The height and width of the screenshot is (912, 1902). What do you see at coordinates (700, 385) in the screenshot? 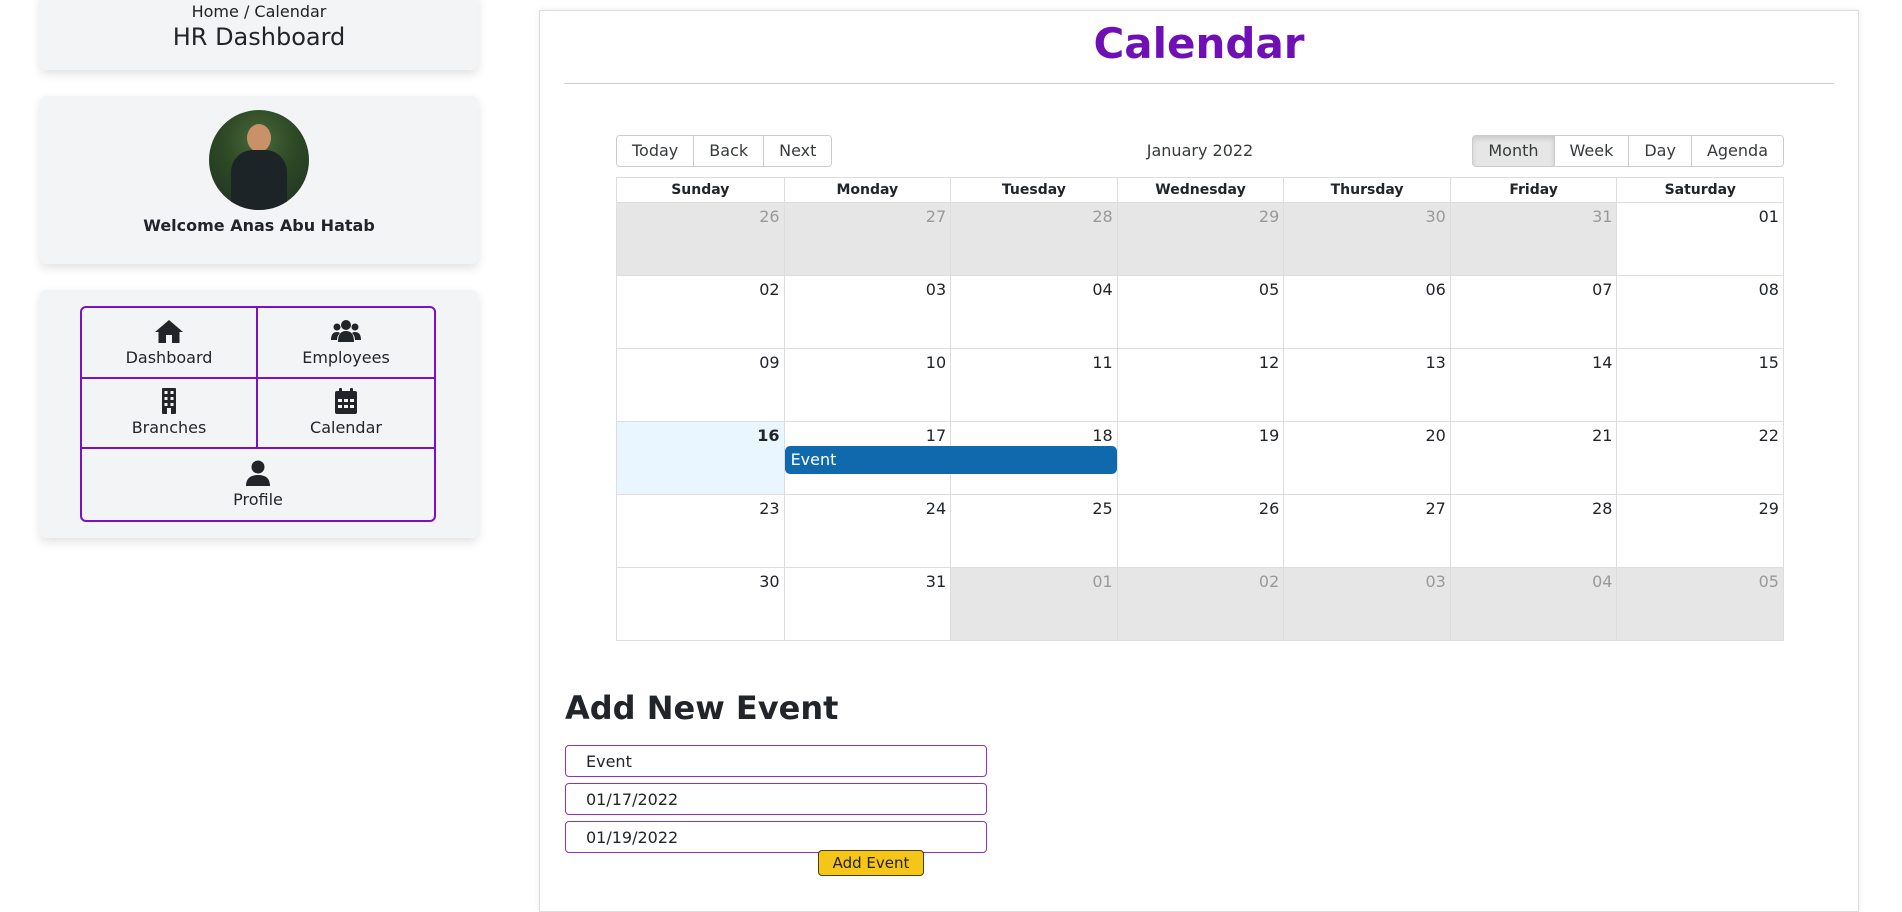
I see `day-cell: 09` at bounding box center [700, 385].